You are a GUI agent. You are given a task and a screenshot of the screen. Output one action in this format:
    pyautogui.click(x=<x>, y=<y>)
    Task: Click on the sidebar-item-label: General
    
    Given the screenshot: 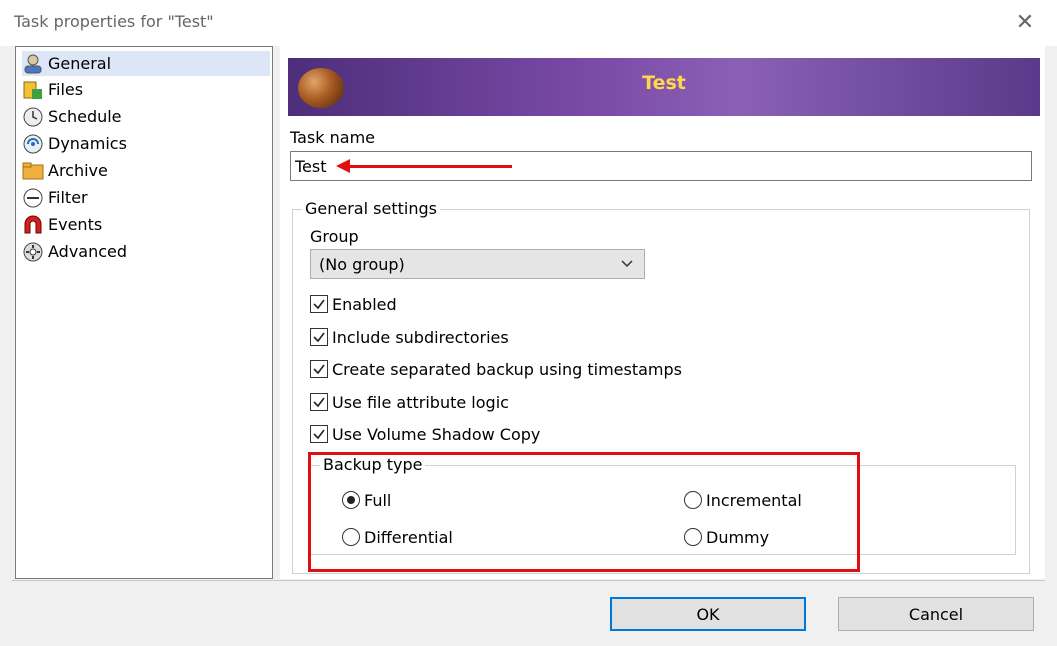 What is the action you would take?
    pyautogui.click(x=80, y=63)
    